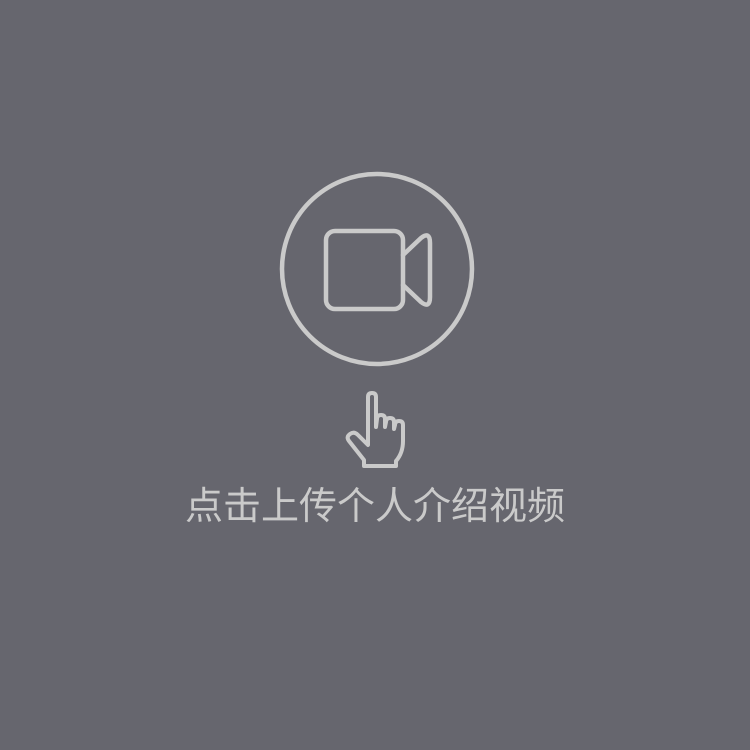 The width and height of the screenshot is (750, 750). Describe the element at coordinates (375, 429) in the screenshot. I see `hand-pointer-icon` at that location.